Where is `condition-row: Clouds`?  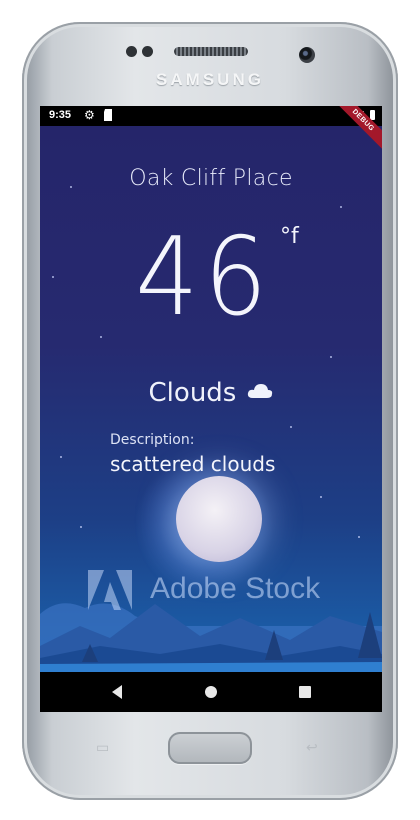
condition-row: Clouds is located at coordinates (211, 393).